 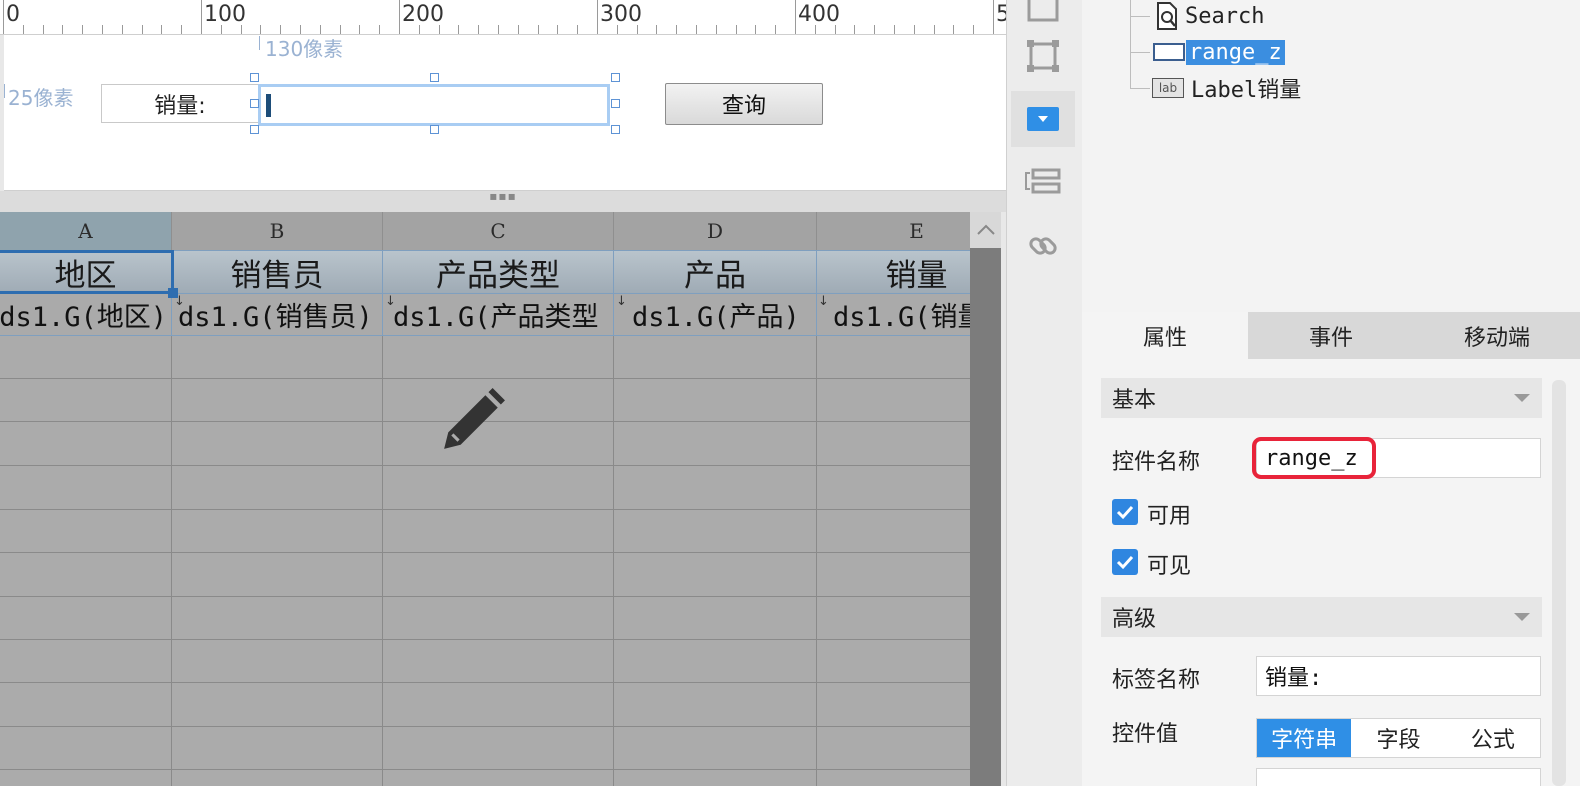 What do you see at coordinates (1043, 11) in the screenshot?
I see `cut-off-tool-icon` at bounding box center [1043, 11].